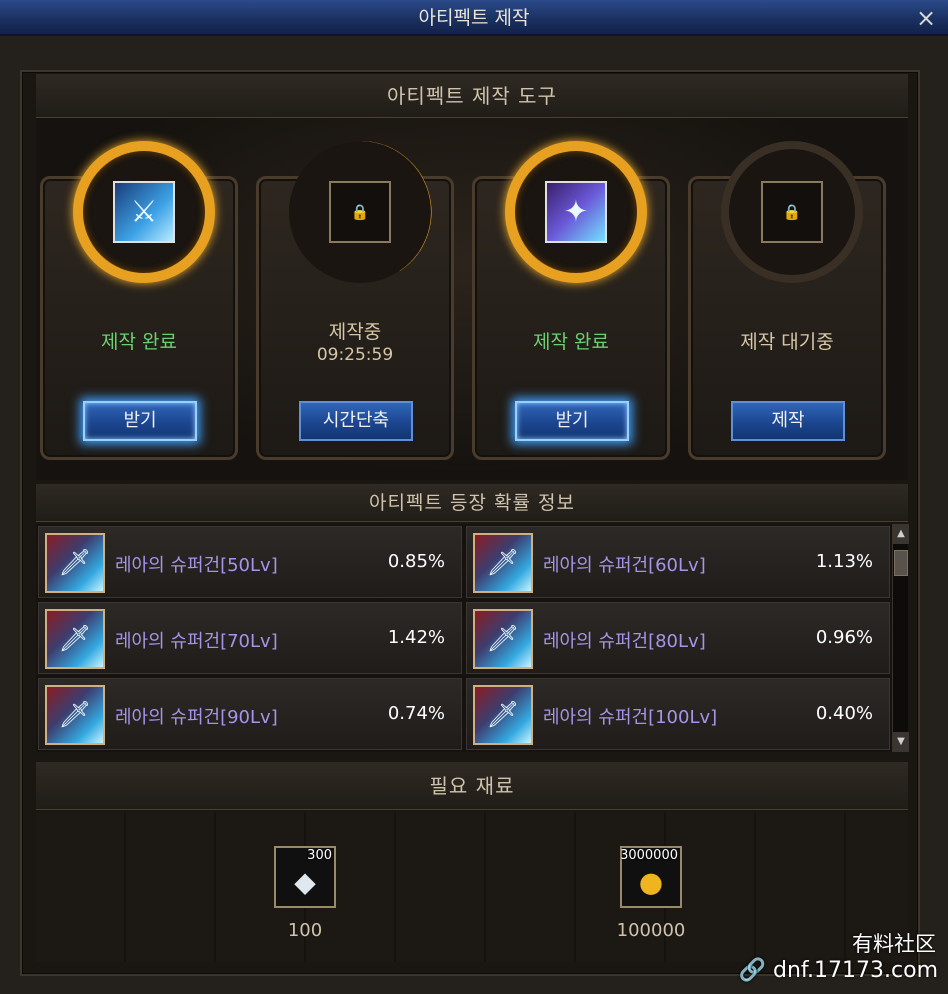 The width and height of the screenshot is (948, 994). What do you see at coordinates (787, 300) in the screenshot?
I see `craft-slot-4: 🔒 제작 대기중 제작` at bounding box center [787, 300].